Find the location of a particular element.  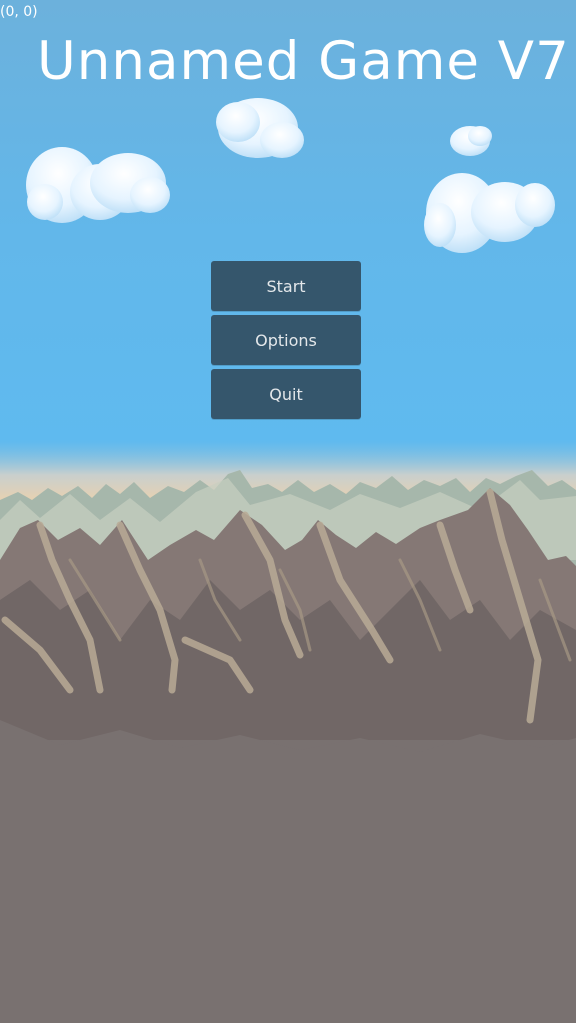

main-menu: Start Options Quit is located at coordinates (286, 340).